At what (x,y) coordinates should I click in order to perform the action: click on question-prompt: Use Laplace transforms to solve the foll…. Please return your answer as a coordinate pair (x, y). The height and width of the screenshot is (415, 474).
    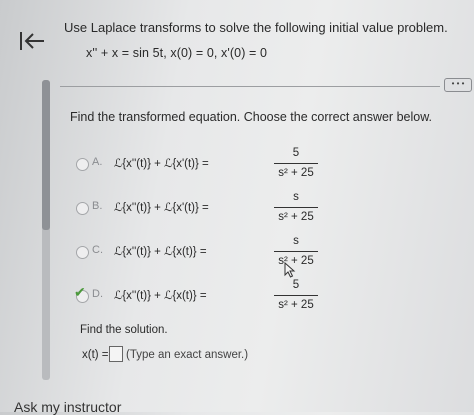
    Looking at the image, I should click on (256, 27).